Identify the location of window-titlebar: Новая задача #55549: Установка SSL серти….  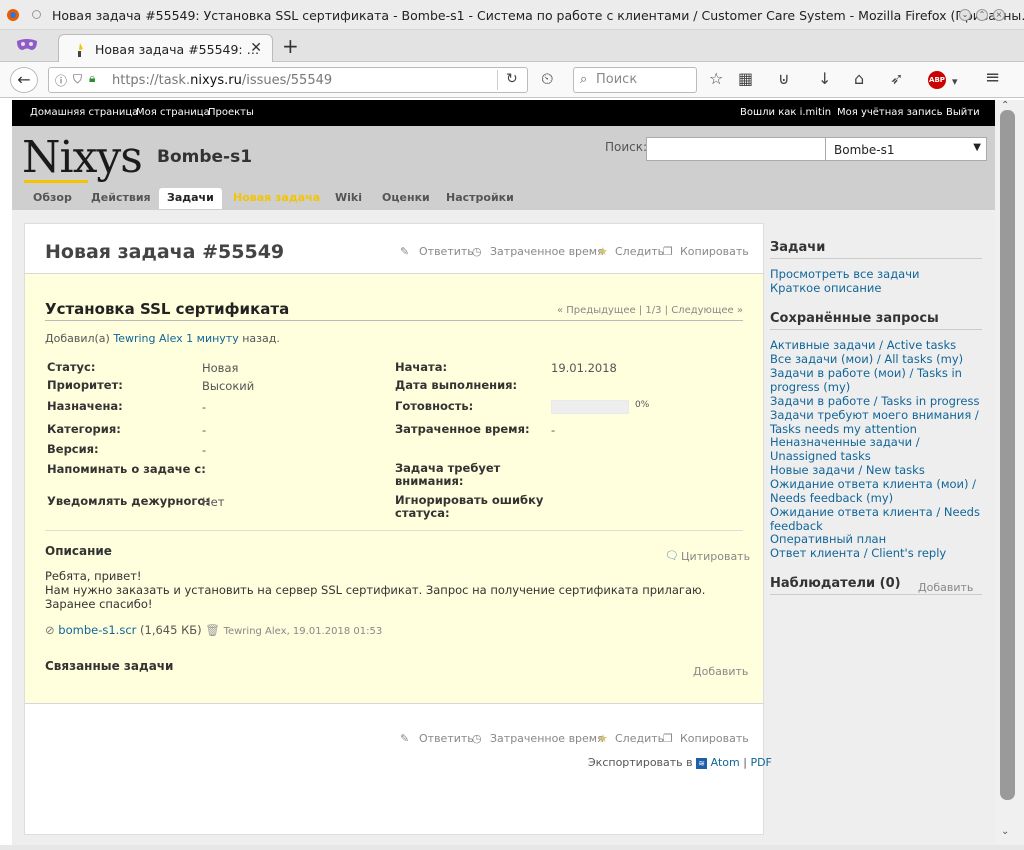
(512, 15).